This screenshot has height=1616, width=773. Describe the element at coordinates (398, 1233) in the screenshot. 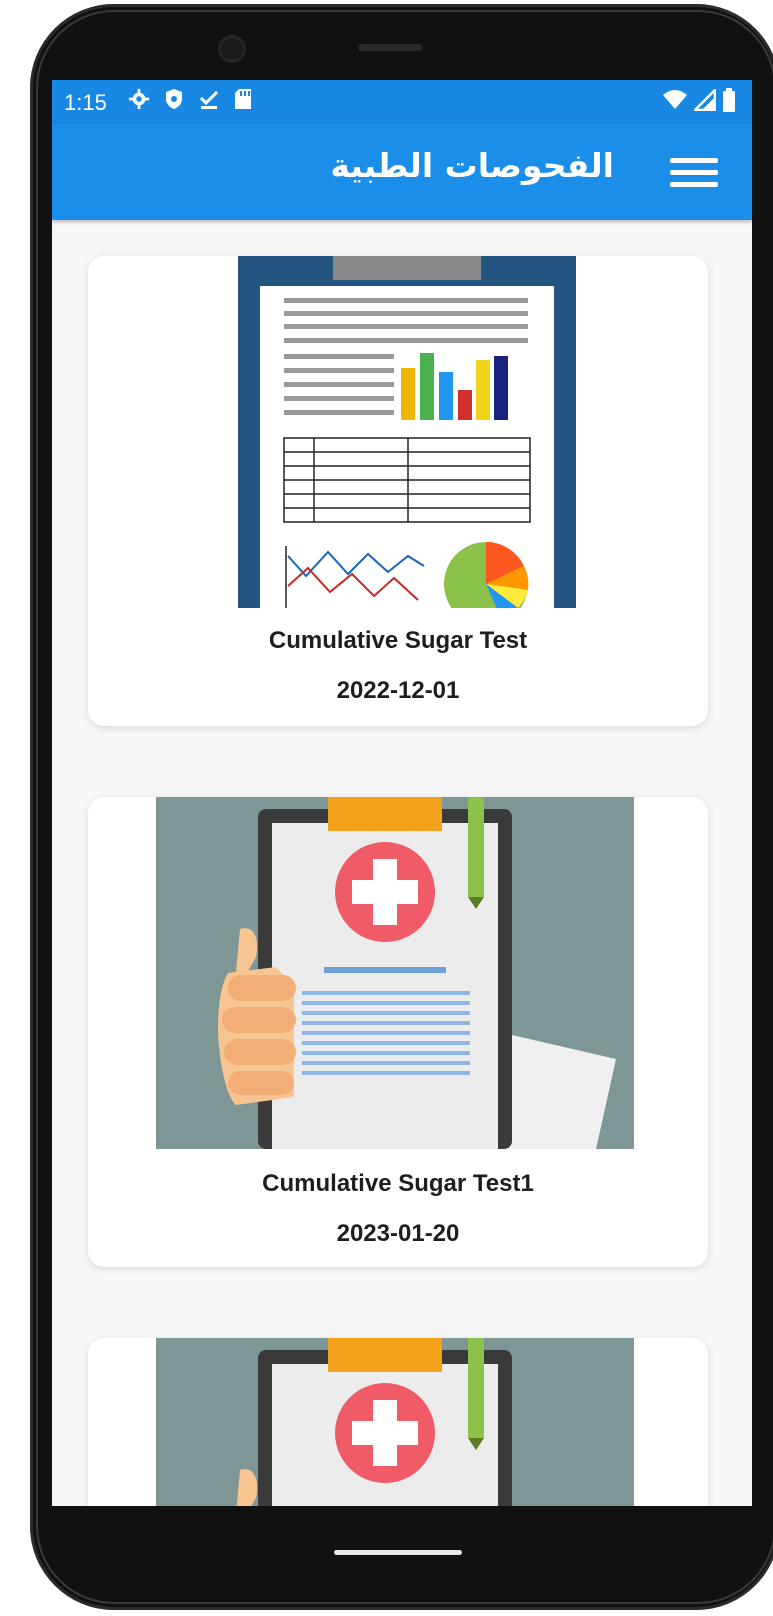

I see `card-date: 2023-01-20` at that location.